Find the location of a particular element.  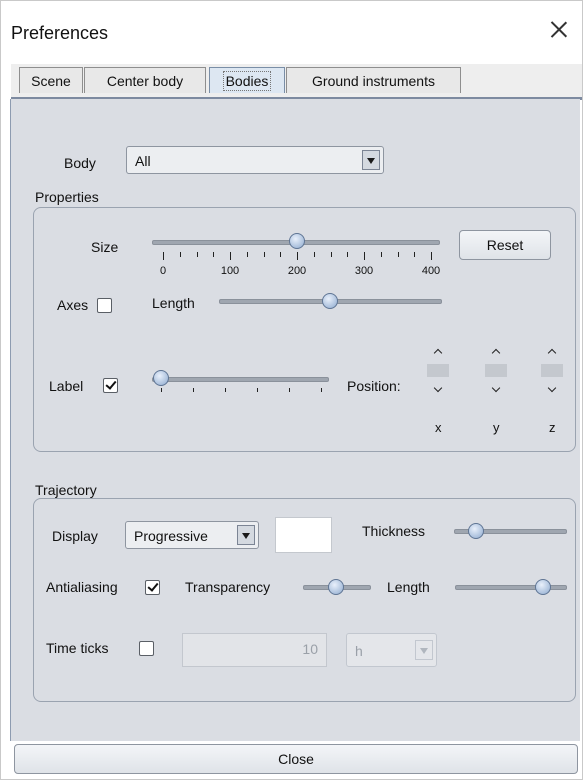

position-label: Position: is located at coordinates (374, 386).